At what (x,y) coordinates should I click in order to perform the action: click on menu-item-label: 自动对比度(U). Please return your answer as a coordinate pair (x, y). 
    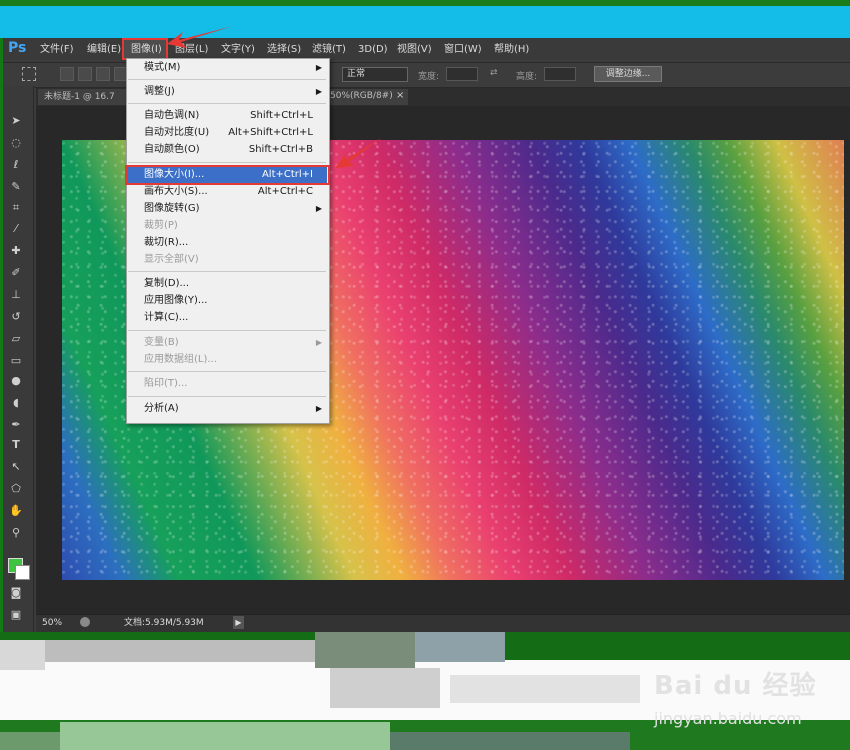
    Looking at the image, I should click on (177, 132).